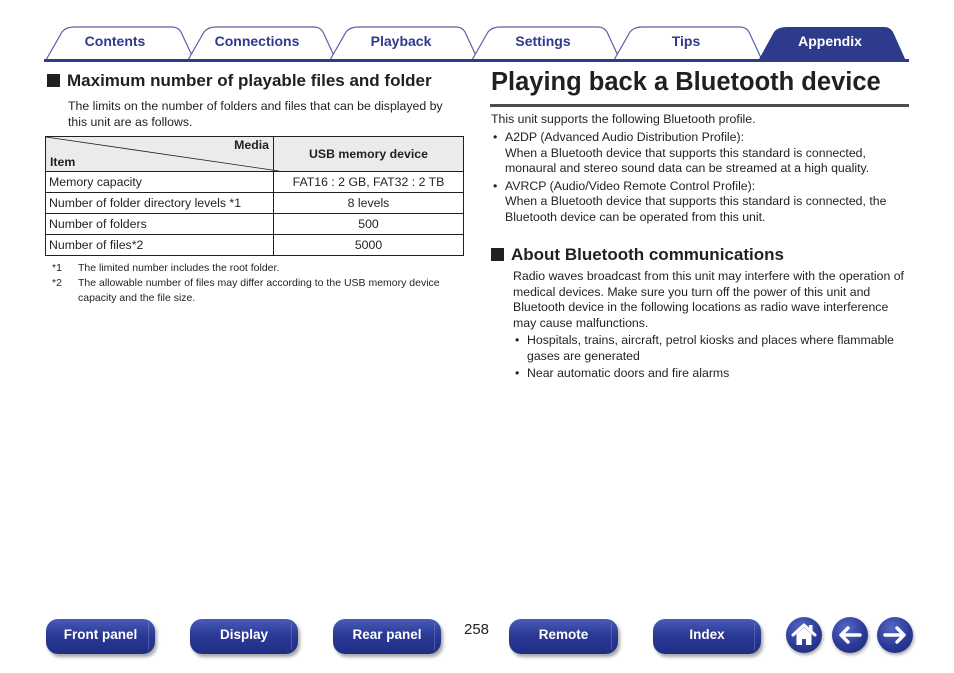 Image resolution: width=954 pixels, height=673 pixels. What do you see at coordinates (401, 42) in the screenshot?
I see `tab-playback: Playback` at bounding box center [401, 42].